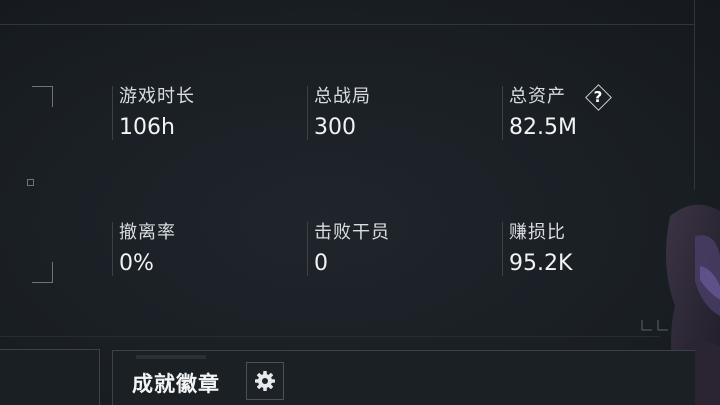  I want to click on corner-decoration, so click(654, 325).